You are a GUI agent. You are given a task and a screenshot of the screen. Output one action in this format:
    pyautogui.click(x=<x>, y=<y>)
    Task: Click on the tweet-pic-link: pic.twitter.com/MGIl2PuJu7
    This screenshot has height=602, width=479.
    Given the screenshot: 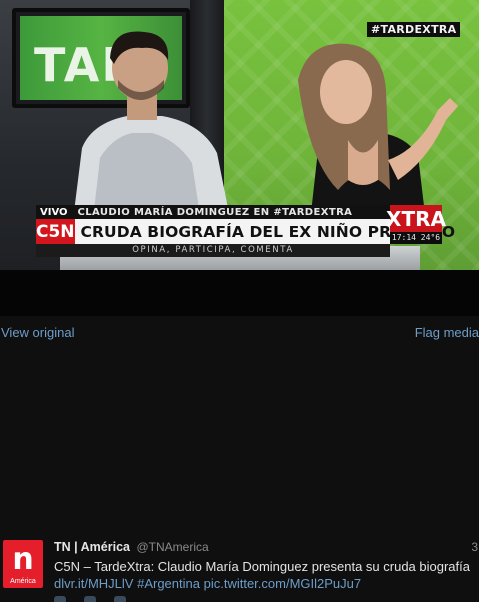 What is the action you would take?
    pyautogui.click(x=283, y=583)
    